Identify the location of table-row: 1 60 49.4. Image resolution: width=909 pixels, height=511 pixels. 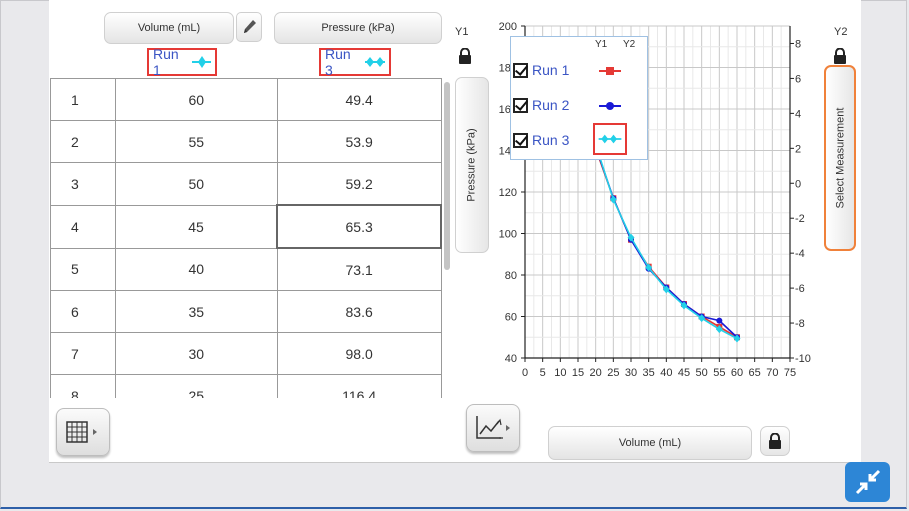
(246, 99).